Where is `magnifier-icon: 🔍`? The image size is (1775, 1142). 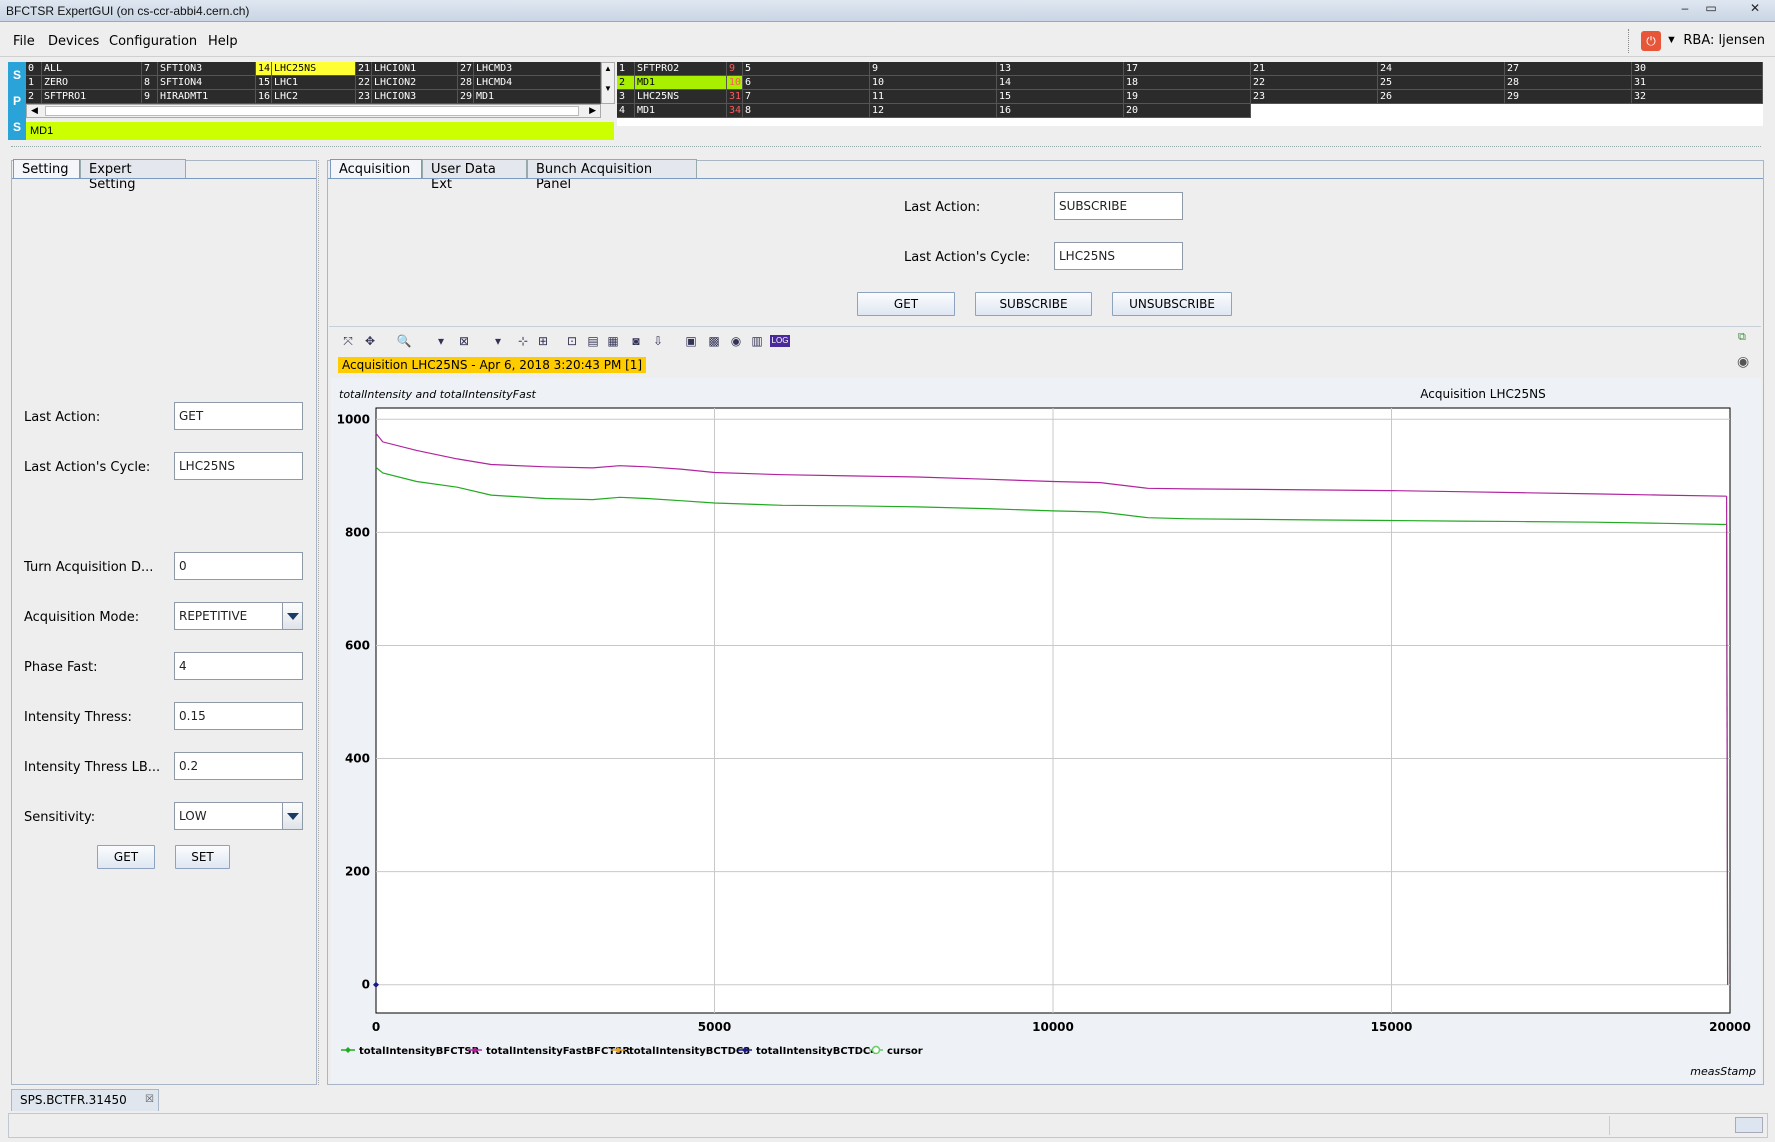
magnifier-icon: 🔍 is located at coordinates (404, 341).